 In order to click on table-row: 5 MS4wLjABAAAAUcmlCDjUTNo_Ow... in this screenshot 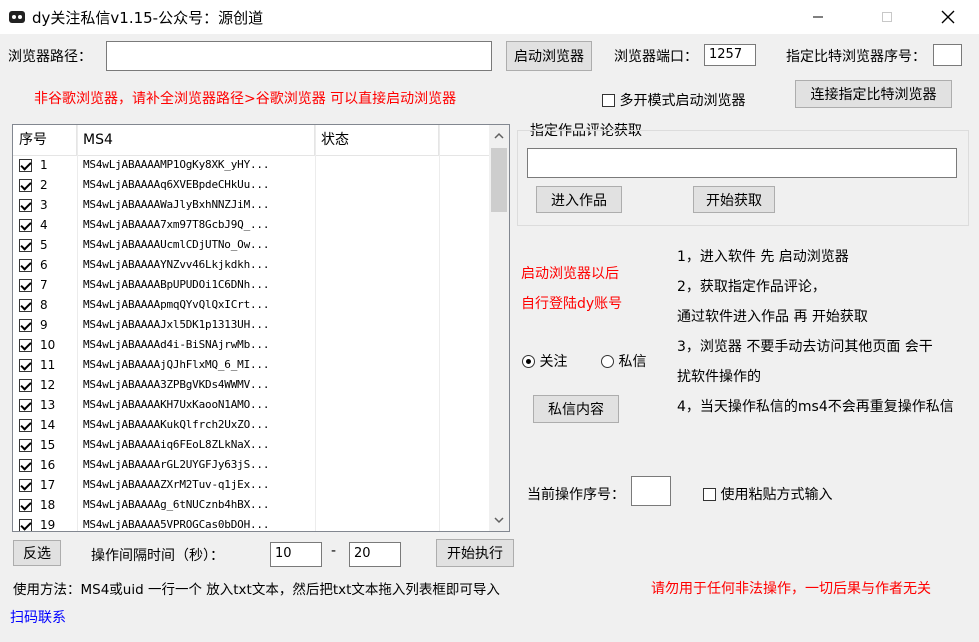, I will do `click(251, 246)`.